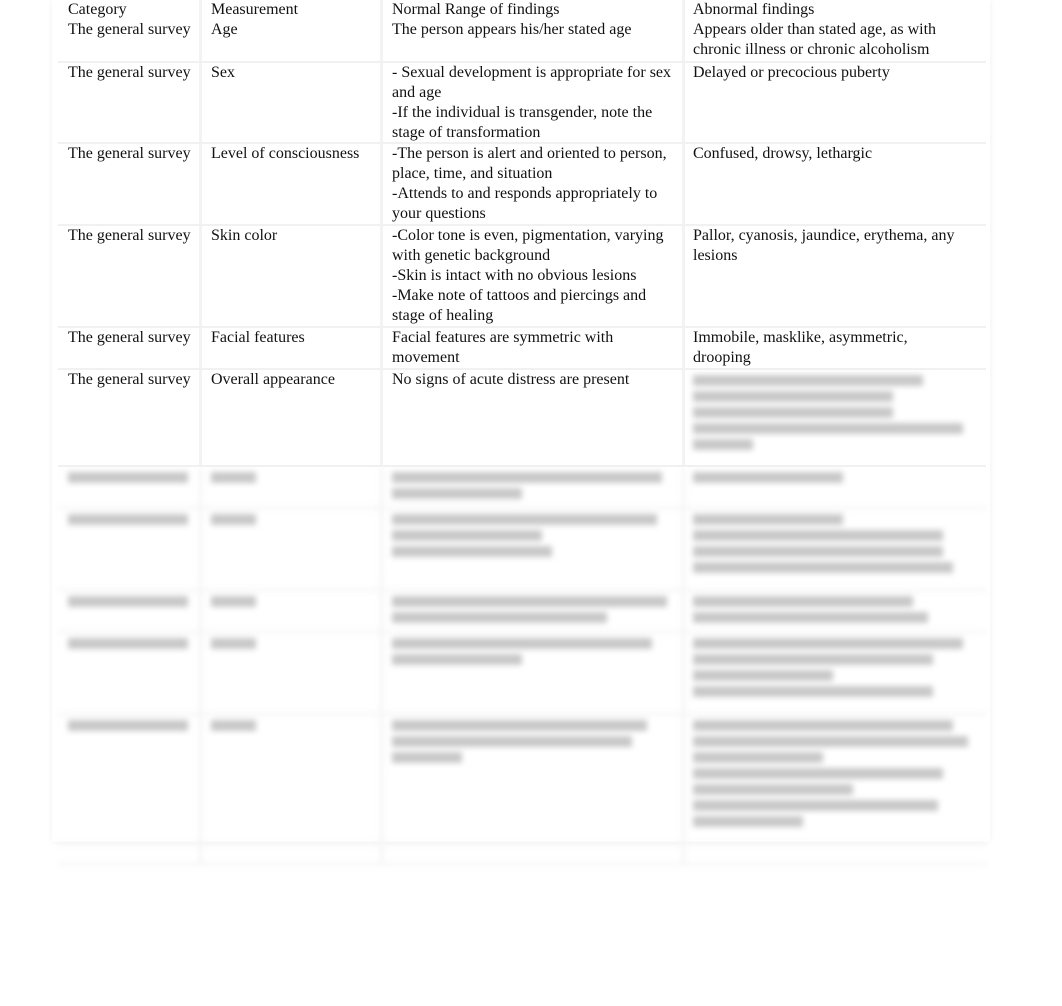 The image size is (1062, 1006). I want to click on cell-normal: No signs of acute distress are present, so click(534, 417).